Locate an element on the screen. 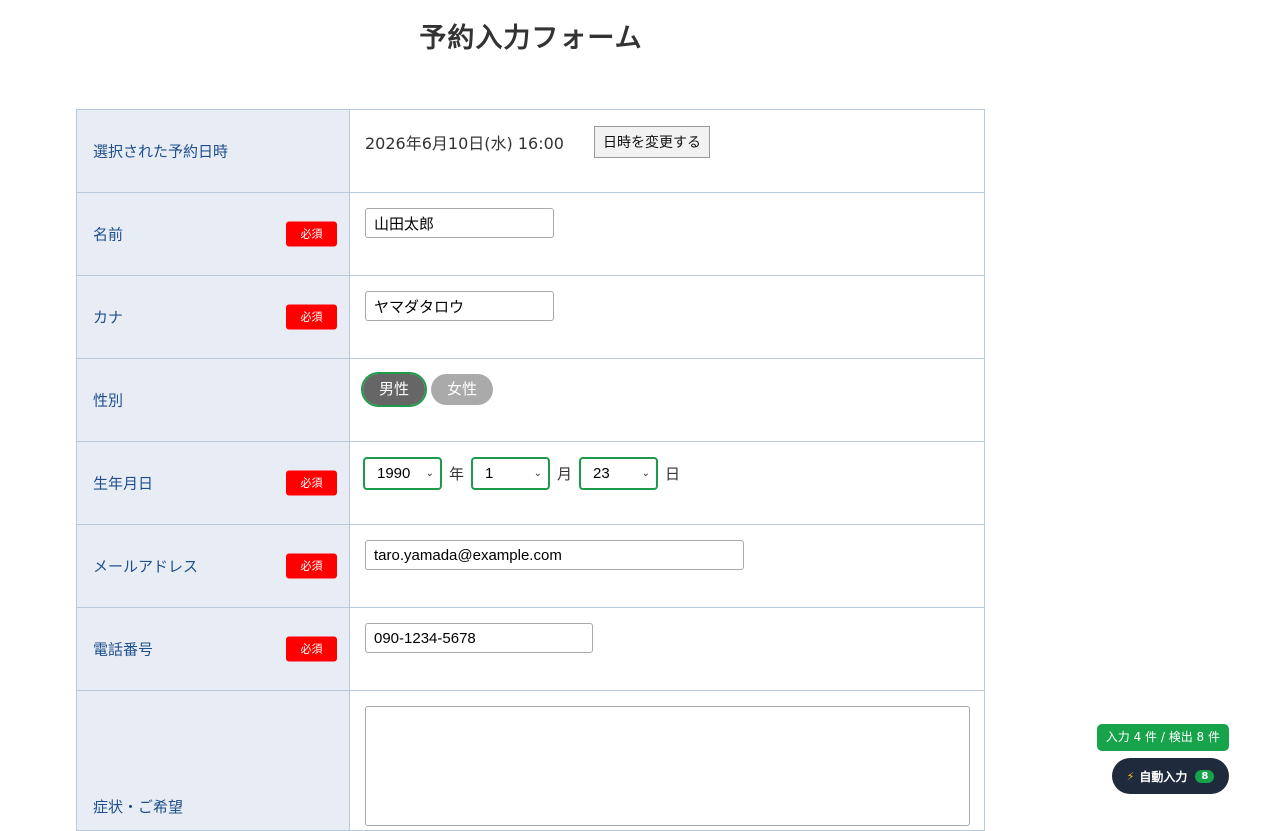 This screenshot has width=1280, height=831. form-row-kana: カナ 必須 is located at coordinates (530, 317).